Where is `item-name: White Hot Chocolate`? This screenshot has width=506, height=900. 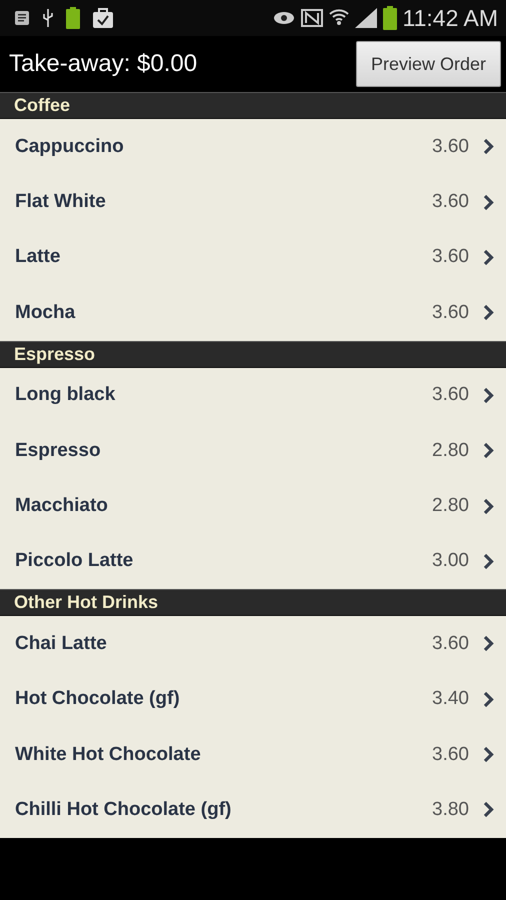 item-name: White Hot Chocolate is located at coordinates (223, 755).